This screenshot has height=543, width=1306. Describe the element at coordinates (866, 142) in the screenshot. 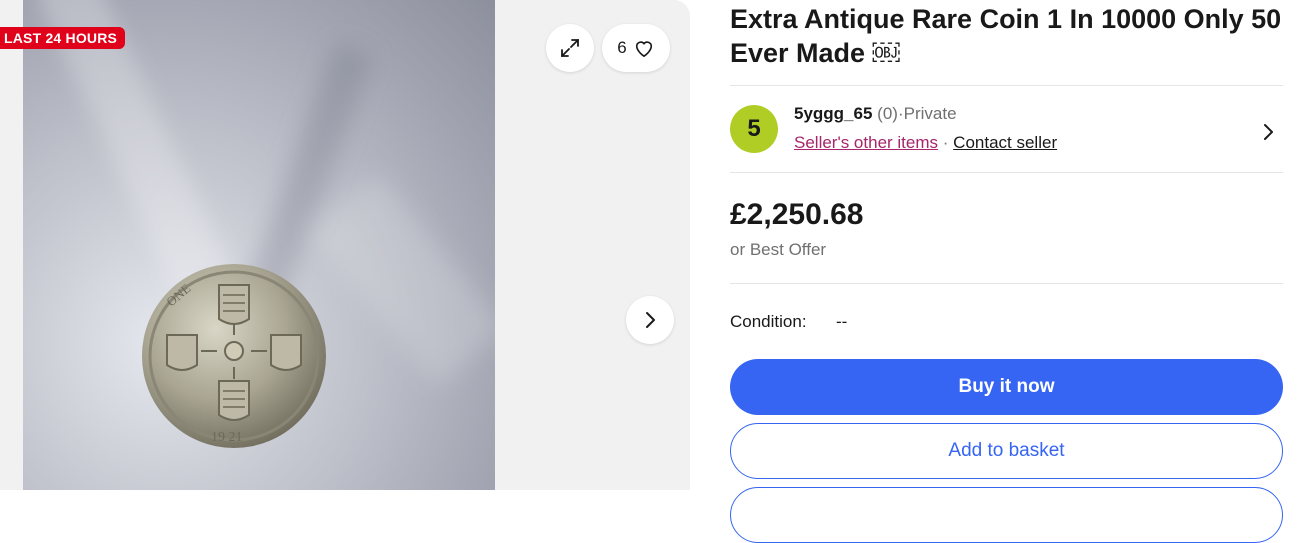

I see `sellers-other-items-link: Seller's other items` at that location.